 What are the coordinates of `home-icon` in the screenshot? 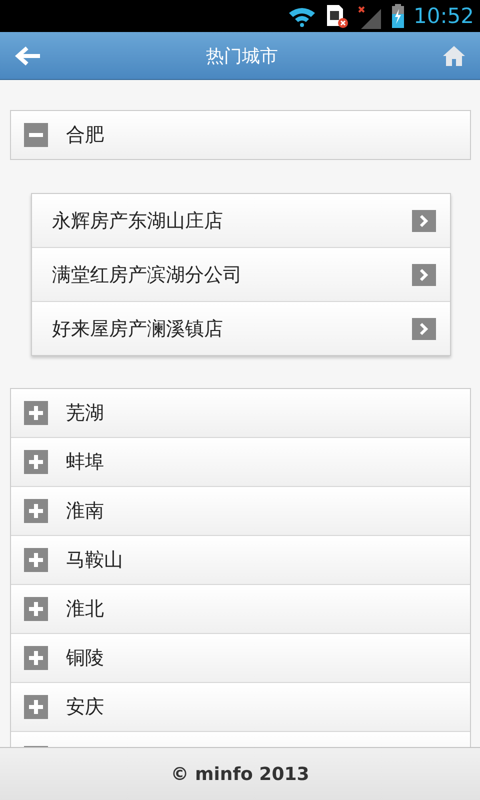 It's located at (454, 55).